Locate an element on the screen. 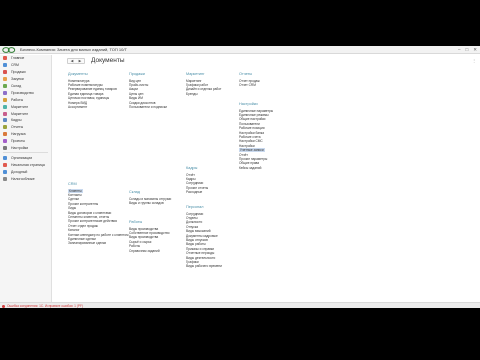  link-item: Отчет продаж is located at coordinates (249, 81).